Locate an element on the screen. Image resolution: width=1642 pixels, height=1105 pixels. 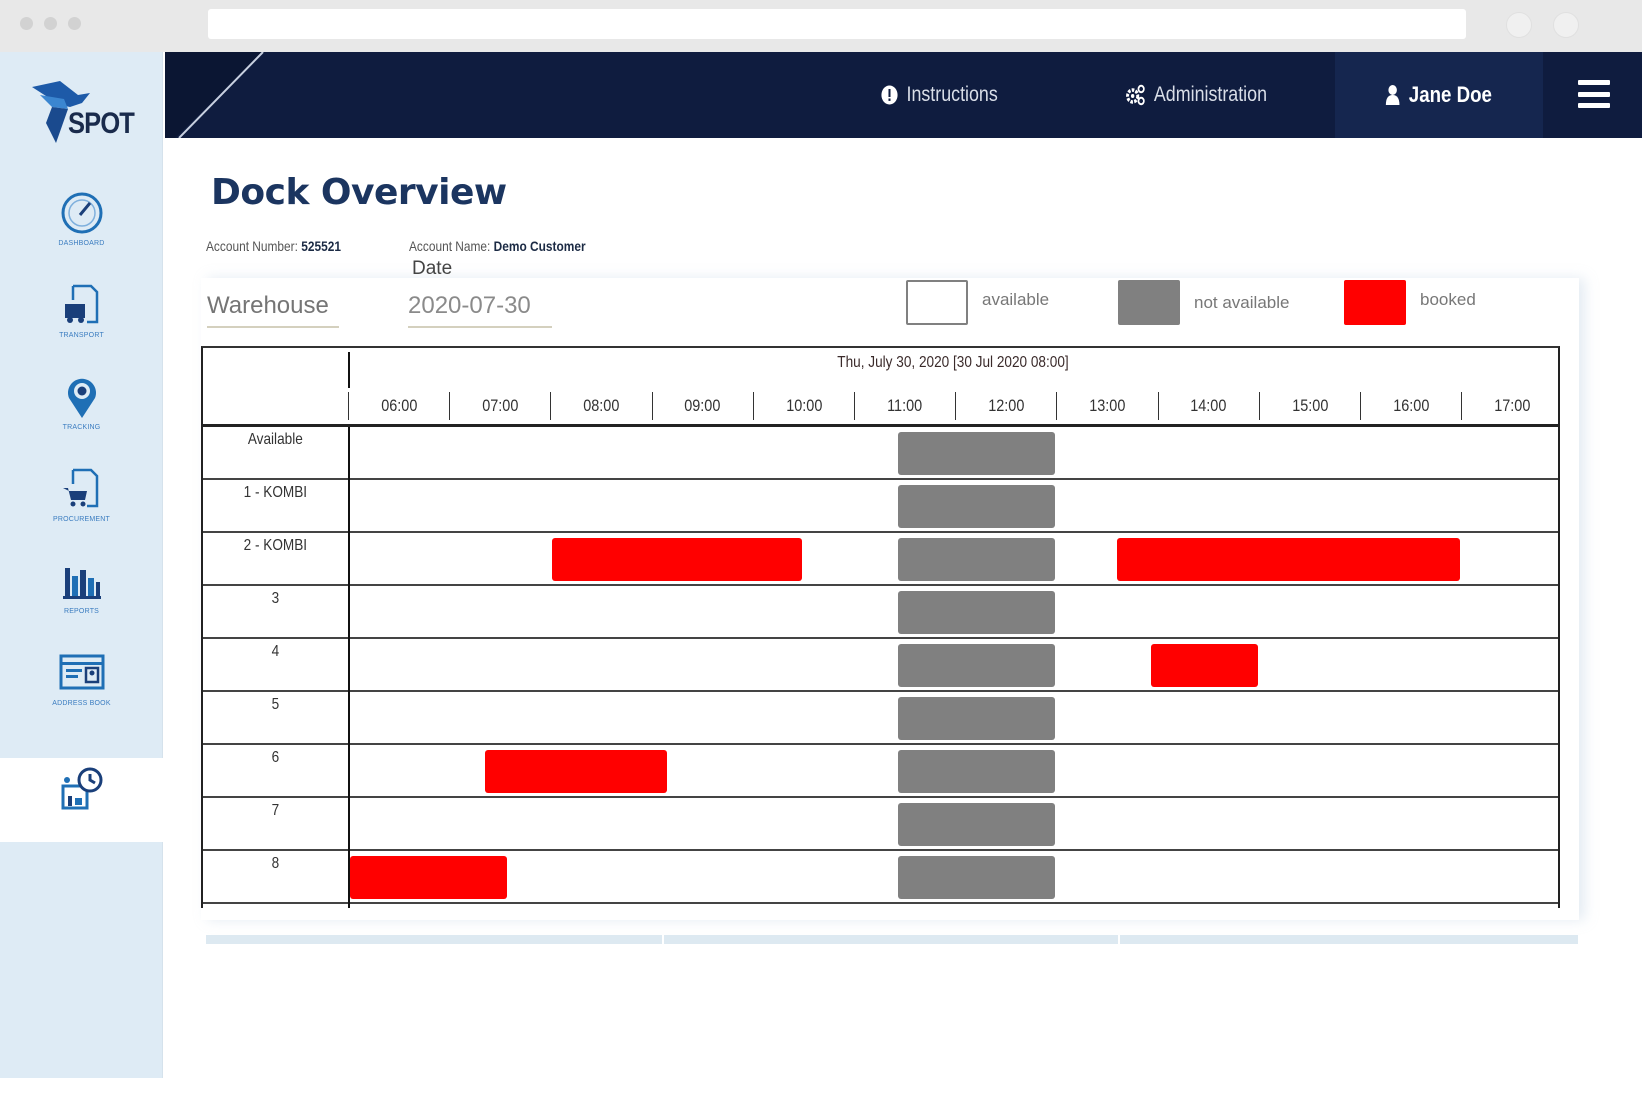
dock-row: 3 is located at coordinates (880, 612).